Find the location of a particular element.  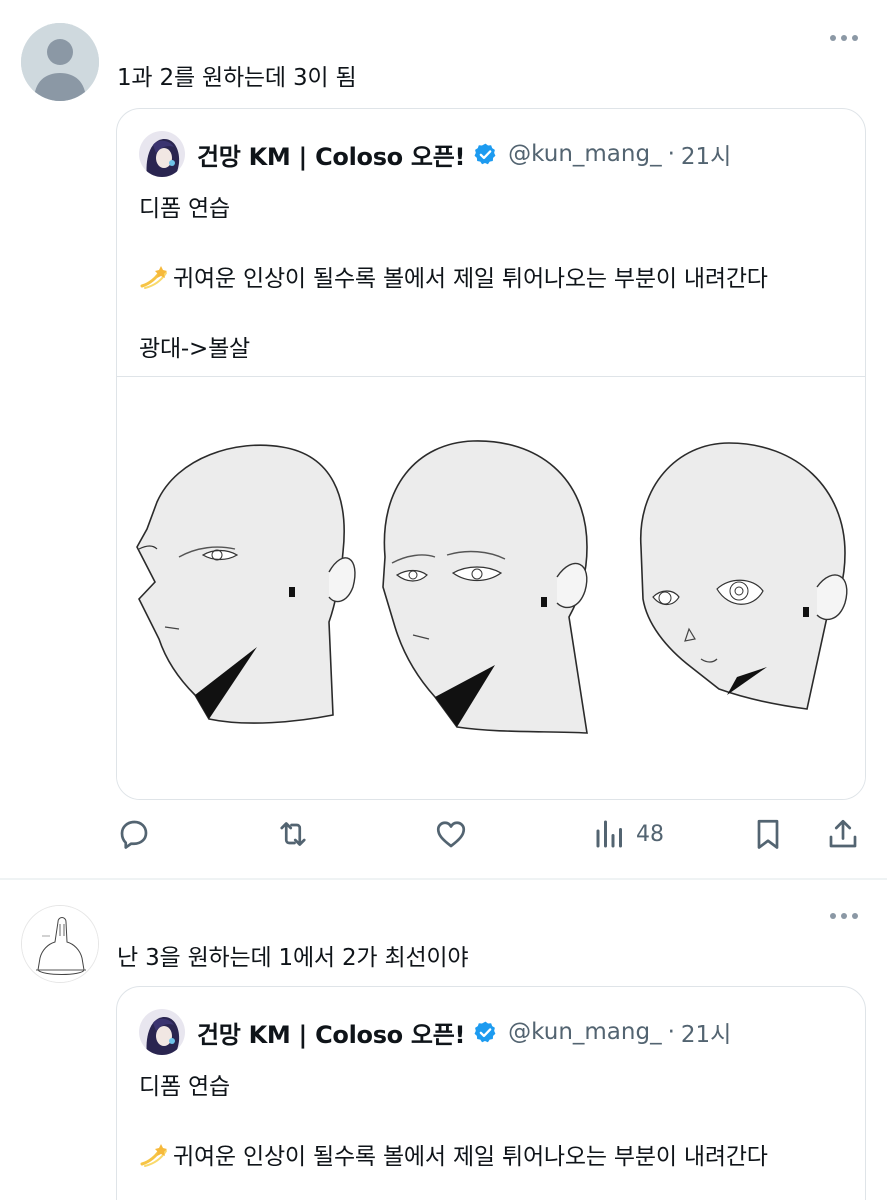

share-icon is located at coordinates (843, 833).